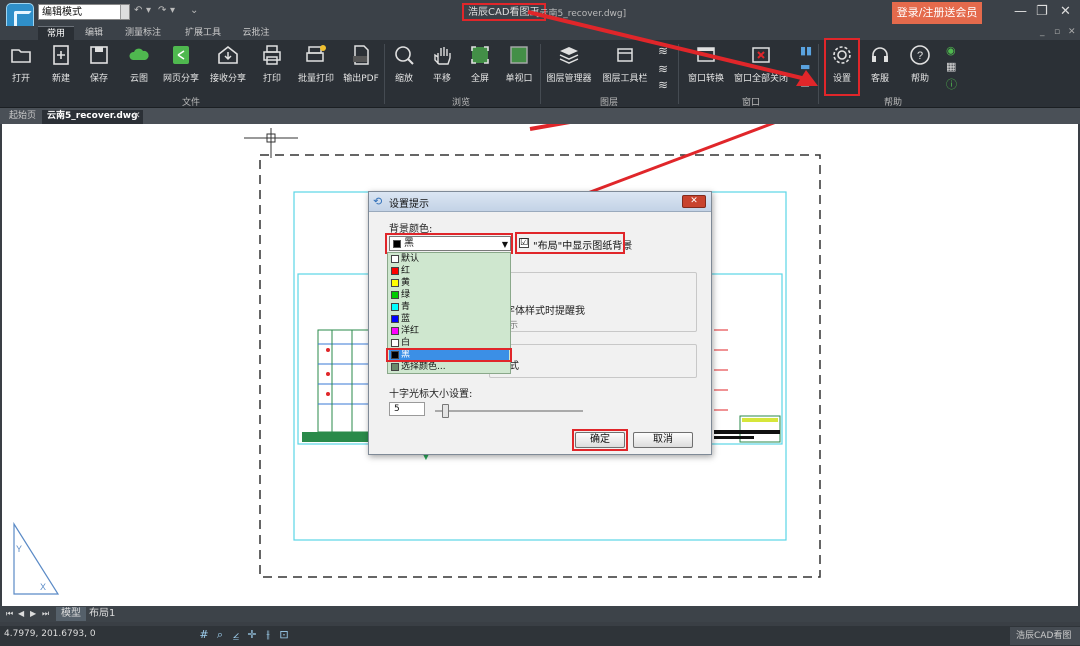  Describe the element at coordinates (21, 613) in the screenshot. I see `prev-layout-icon: ◀` at that location.